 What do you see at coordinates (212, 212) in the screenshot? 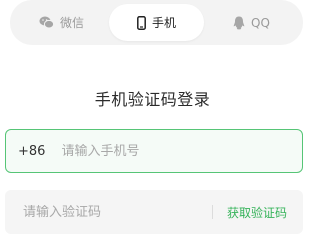
I see `divider` at bounding box center [212, 212].